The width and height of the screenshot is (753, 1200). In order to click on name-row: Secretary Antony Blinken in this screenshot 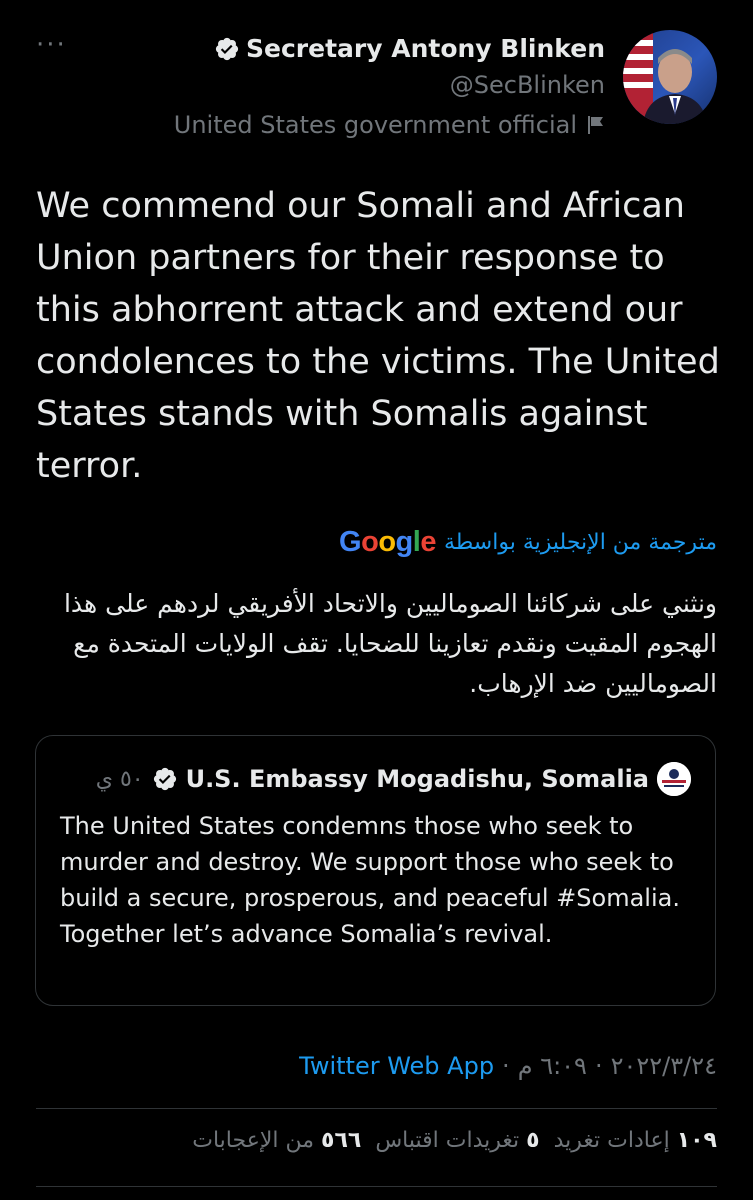, I will do `click(389, 48)`.